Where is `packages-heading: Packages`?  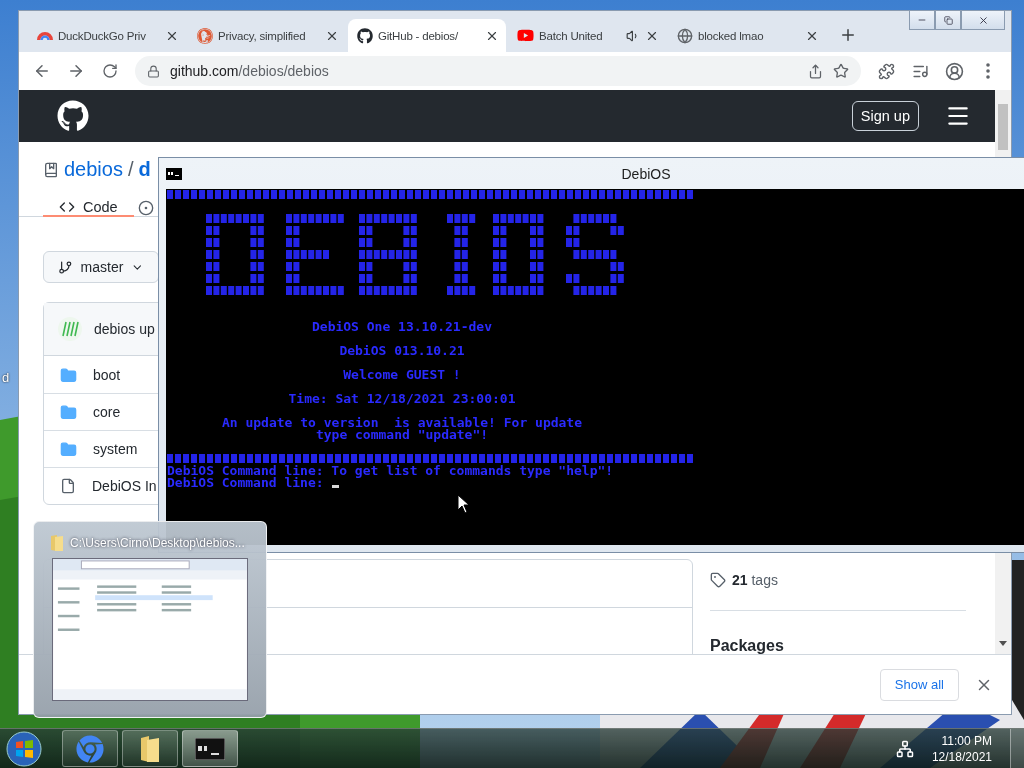
packages-heading: Packages is located at coordinates (747, 645).